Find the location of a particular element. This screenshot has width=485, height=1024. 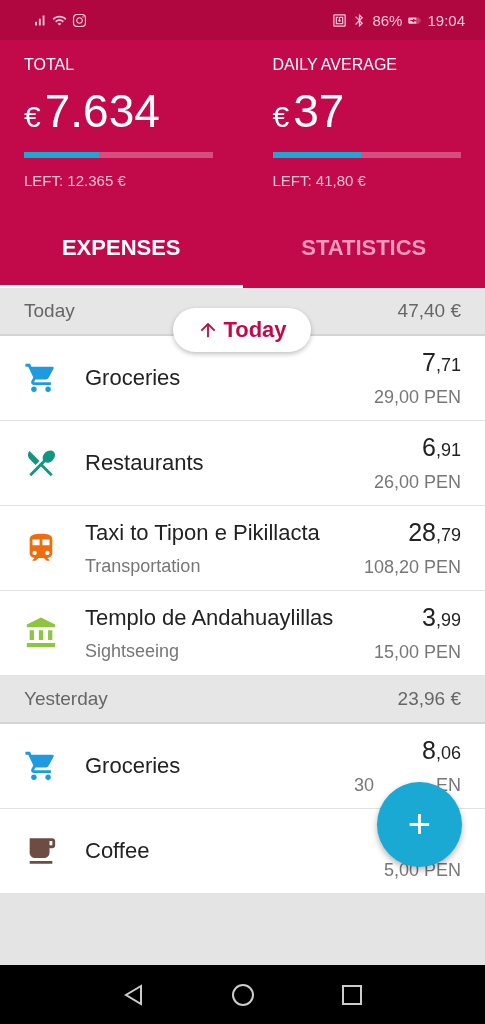

battery-percent: 86% is located at coordinates (387, 20).